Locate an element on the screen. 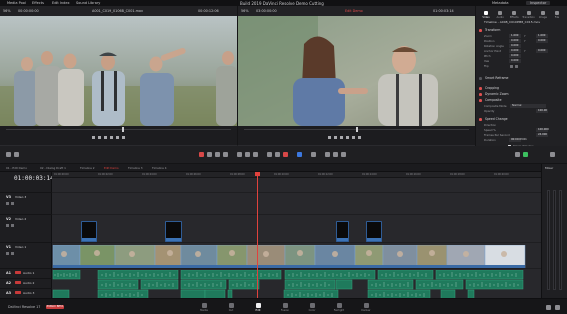  track-name: Video 1 is located at coordinates (20, 247).